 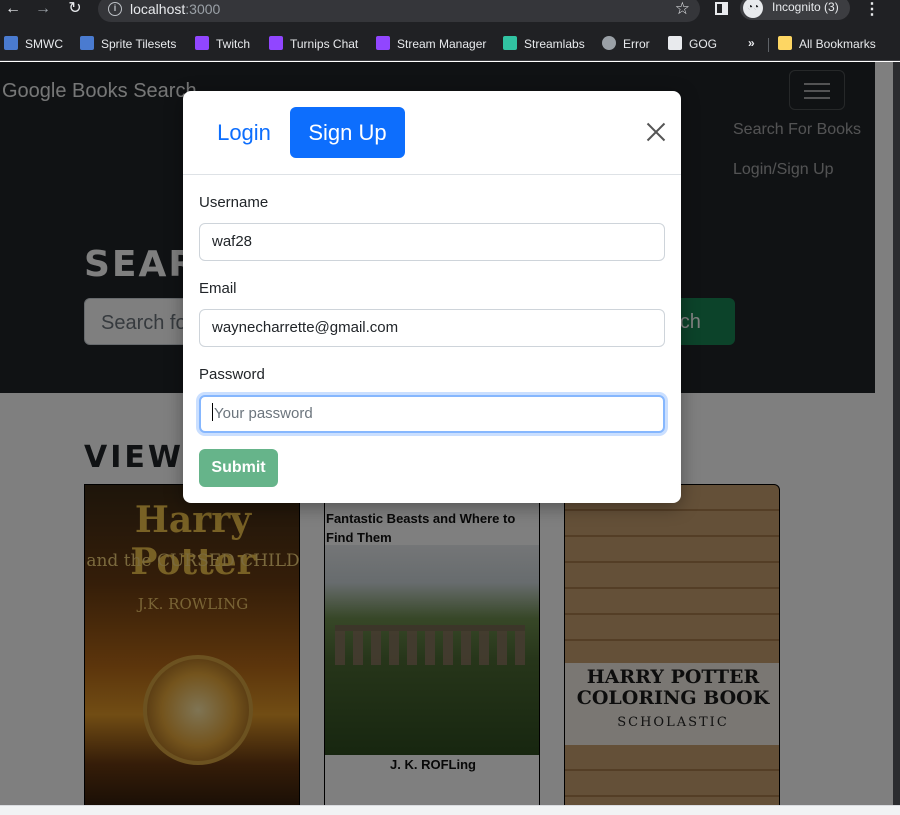 What do you see at coordinates (872, 9) in the screenshot?
I see `kebab-menu-icon: ⋮` at bounding box center [872, 9].